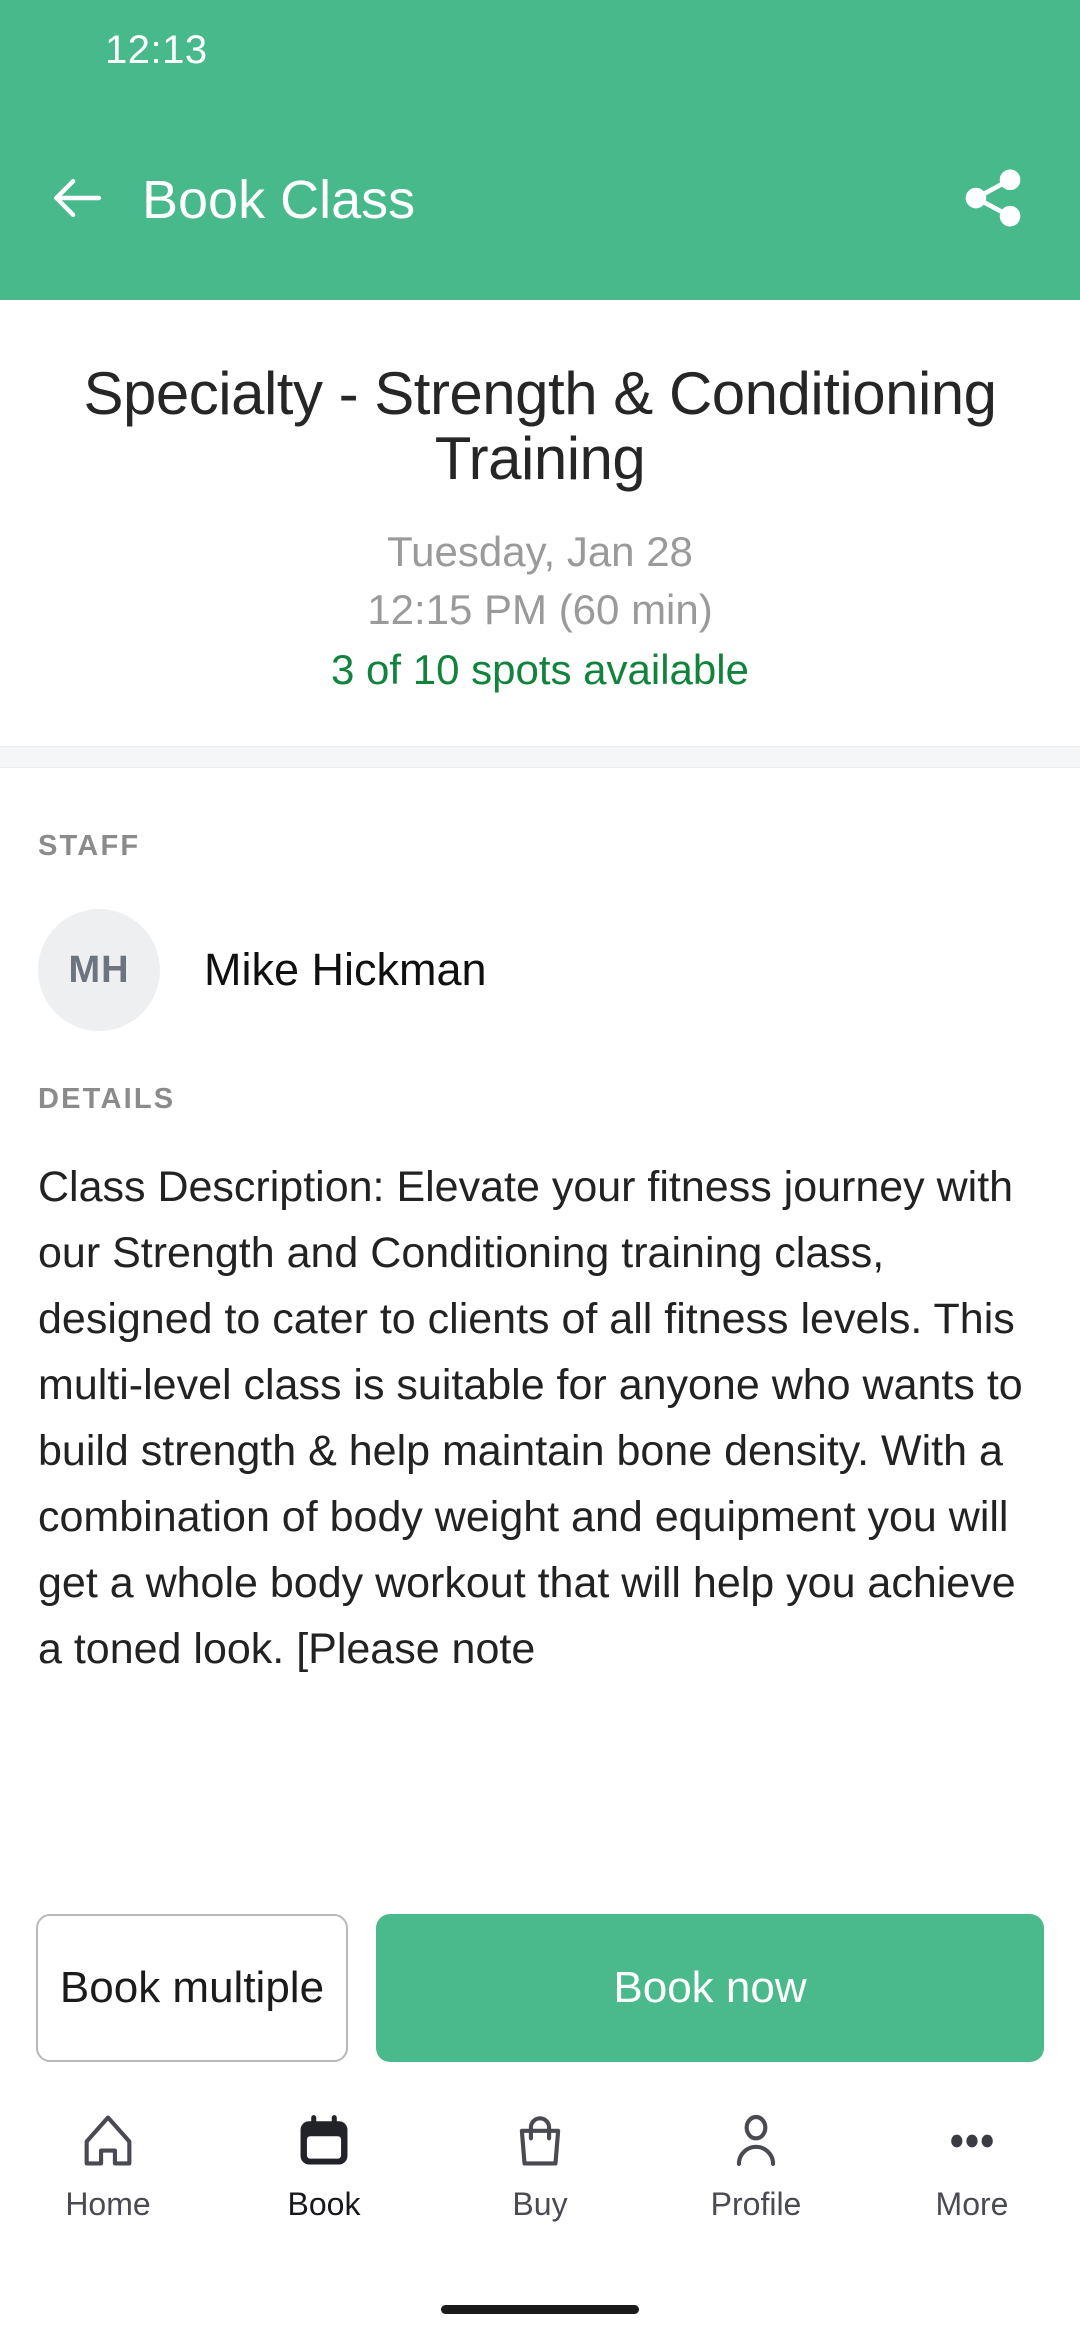  Describe the element at coordinates (108, 2204) in the screenshot. I see `nav-label-home: Home` at that location.